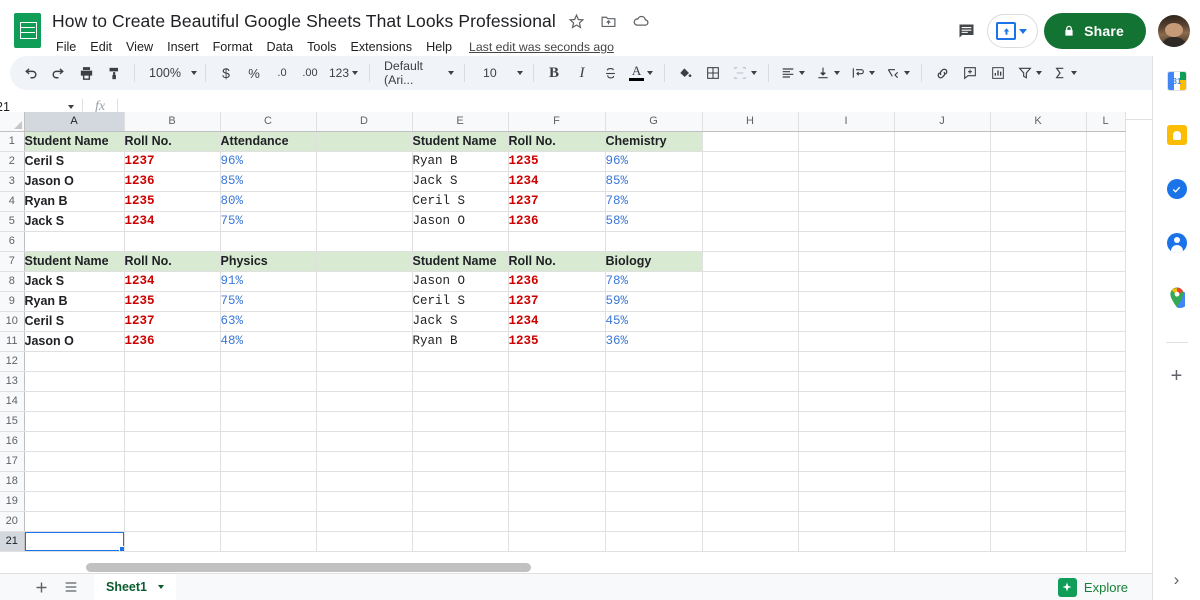 This screenshot has width=1200, height=600. I want to click on cell-B21, so click(172, 541).